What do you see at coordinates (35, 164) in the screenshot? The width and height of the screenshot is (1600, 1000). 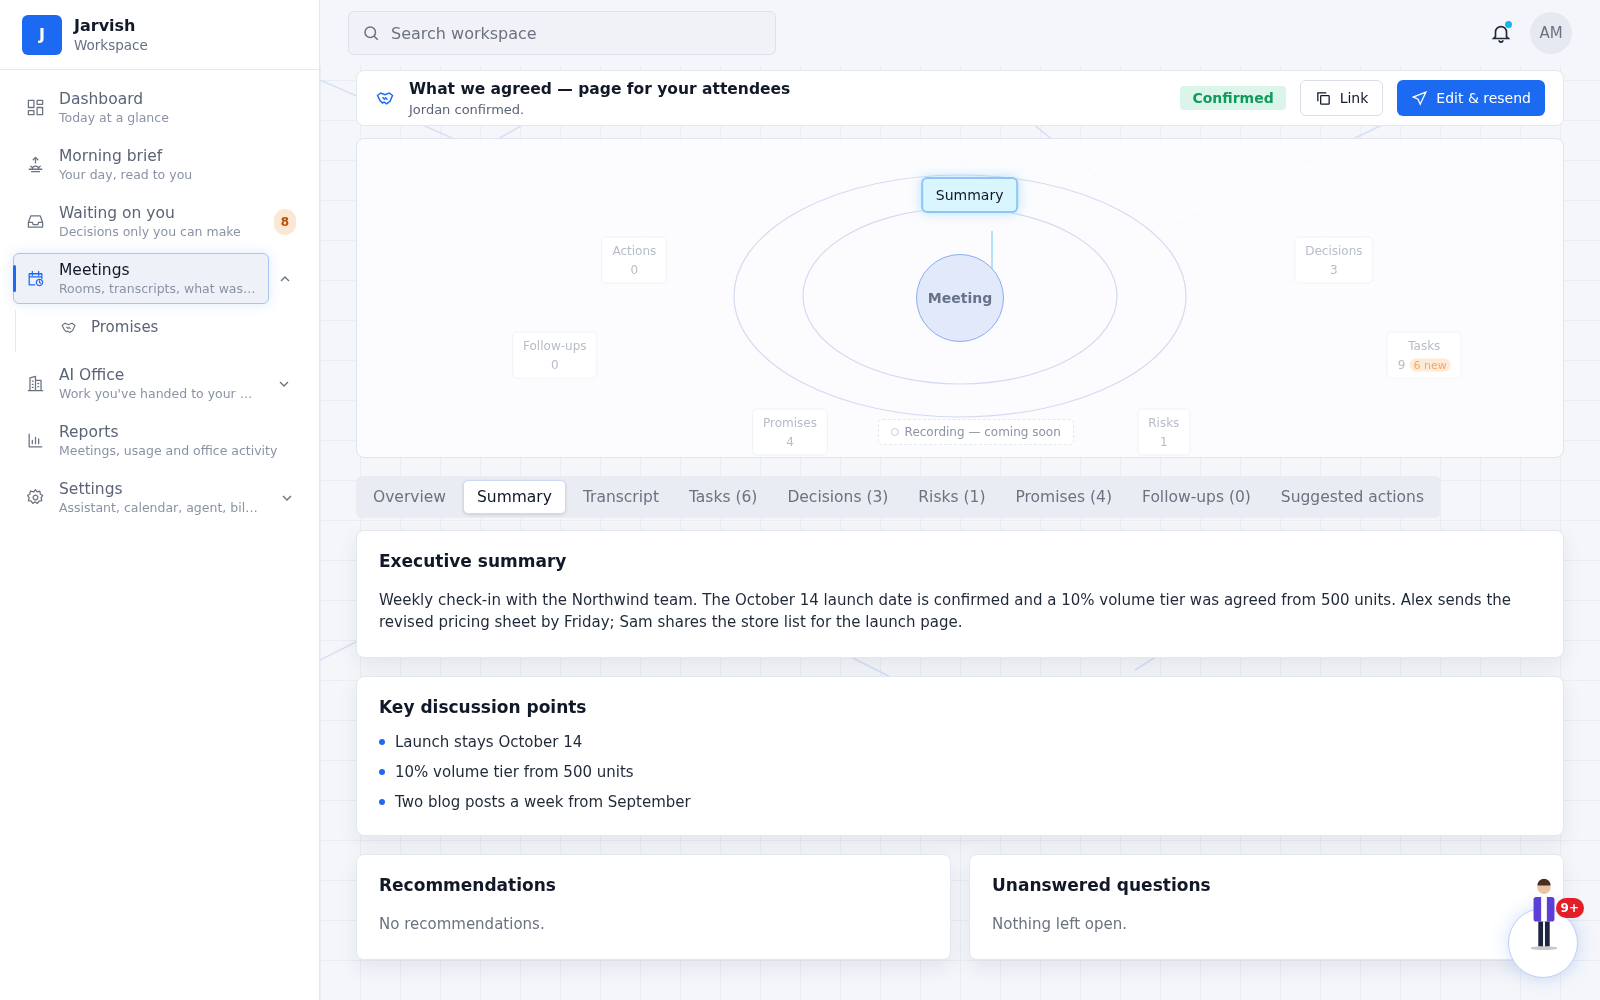 I see `brief-icon` at bounding box center [35, 164].